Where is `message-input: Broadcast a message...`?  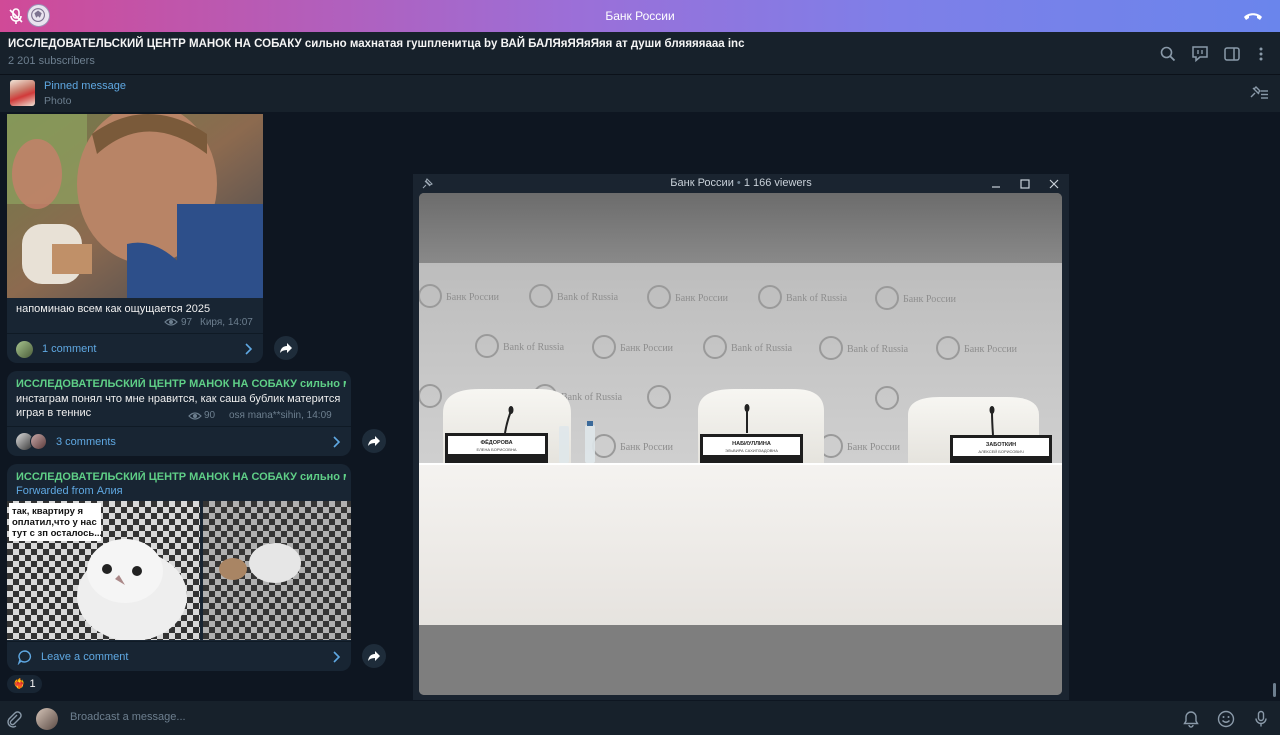
message-input: Broadcast a message... is located at coordinates (128, 717).